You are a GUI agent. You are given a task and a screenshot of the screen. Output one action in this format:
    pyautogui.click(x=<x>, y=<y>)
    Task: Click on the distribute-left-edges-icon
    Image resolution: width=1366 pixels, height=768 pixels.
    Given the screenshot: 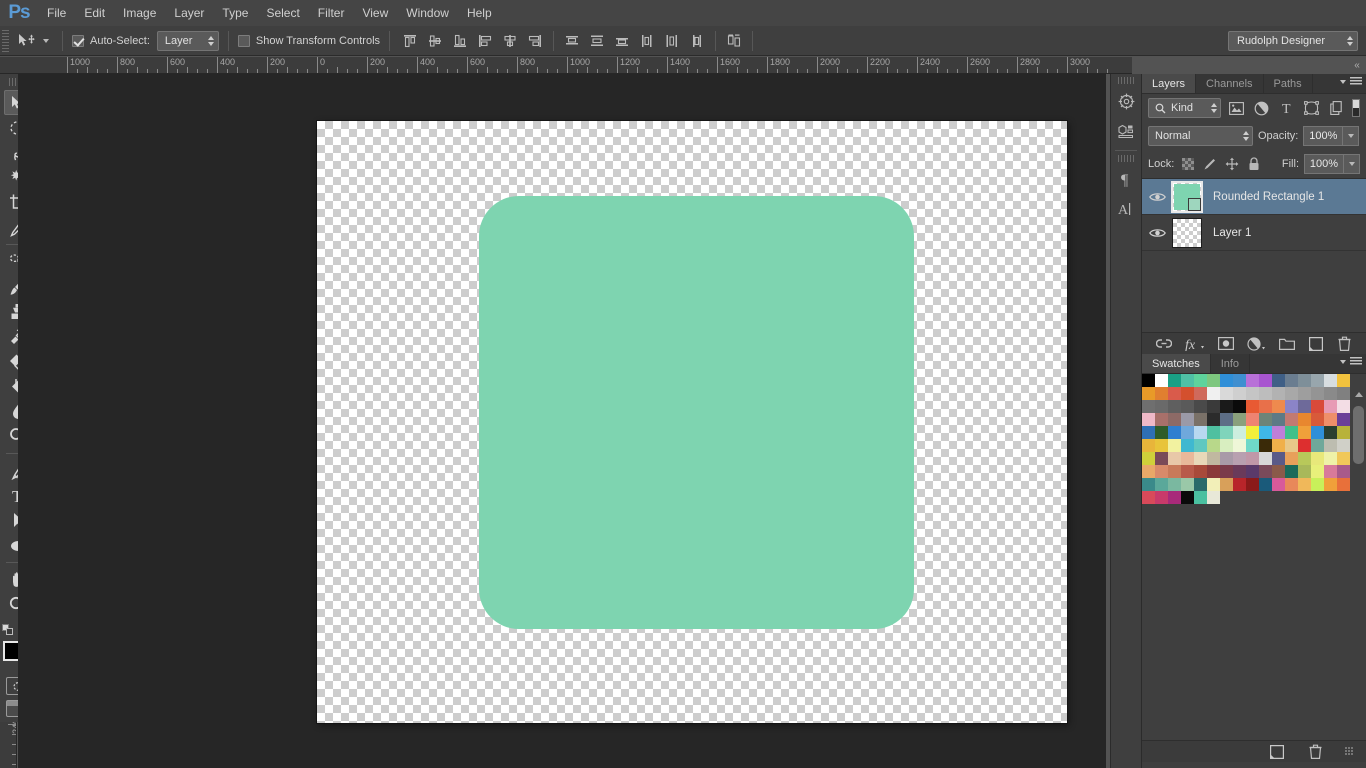 What is the action you would take?
    pyautogui.click(x=647, y=41)
    